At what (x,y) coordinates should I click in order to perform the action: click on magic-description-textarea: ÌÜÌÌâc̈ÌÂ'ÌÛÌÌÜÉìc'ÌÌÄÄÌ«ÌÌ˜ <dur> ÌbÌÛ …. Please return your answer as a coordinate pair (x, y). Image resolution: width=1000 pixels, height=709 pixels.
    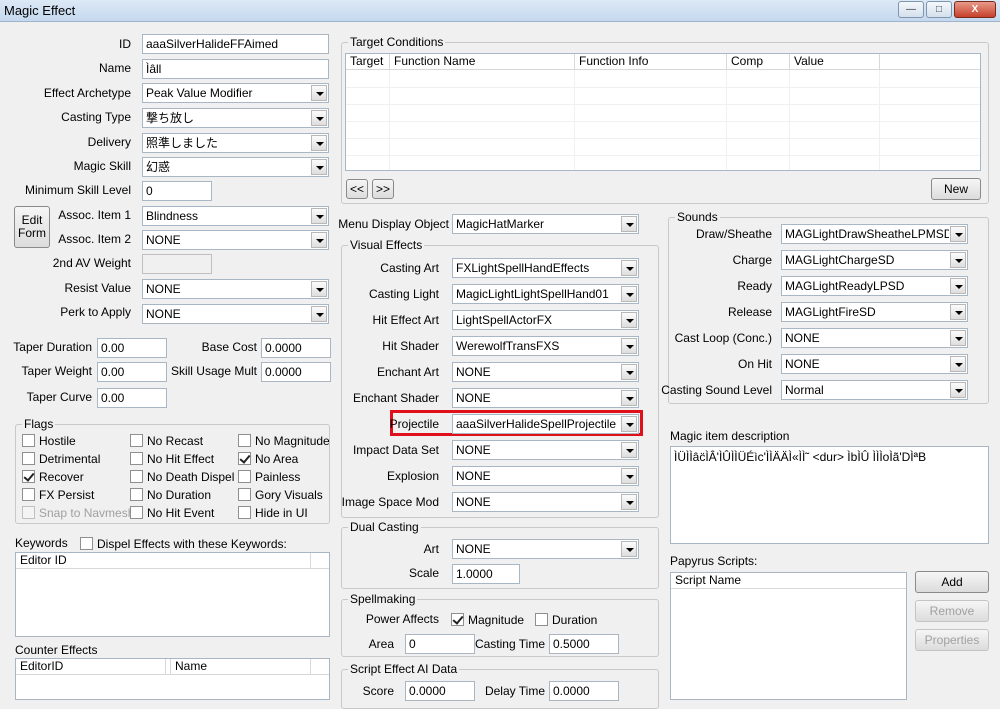
    Looking at the image, I should click on (829, 495).